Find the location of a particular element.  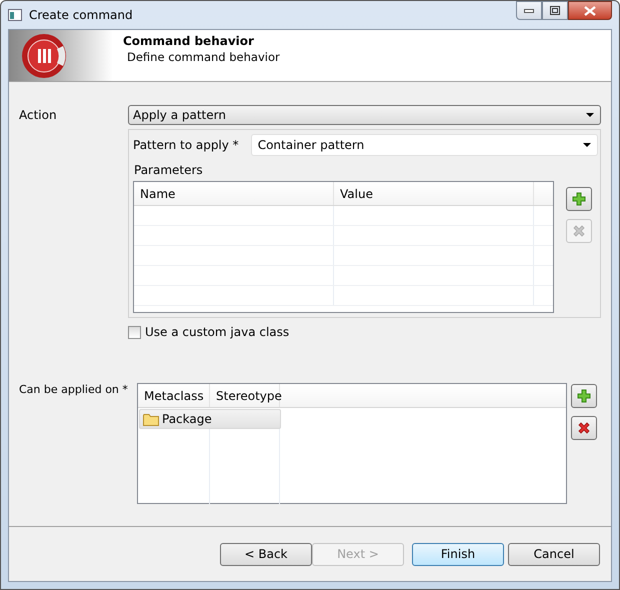

logo-icon is located at coordinates (44, 55).